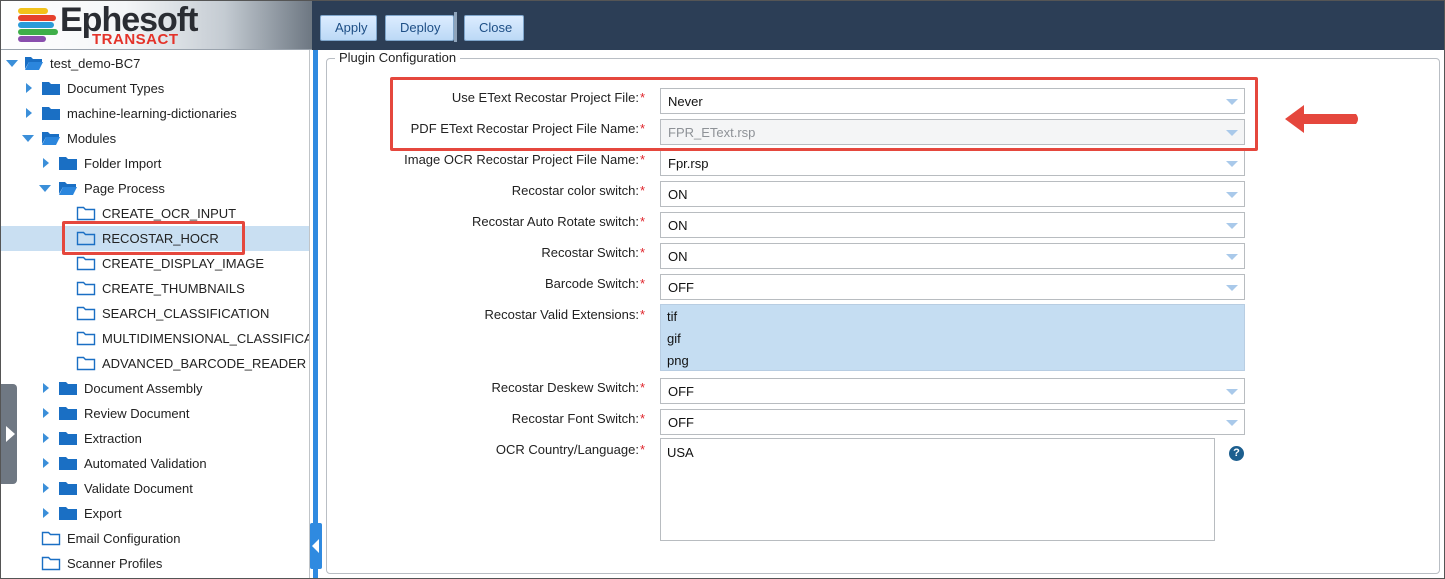 The width and height of the screenshot is (1445, 579). Describe the element at coordinates (564, 314) in the screenshot. I see `field-label: Recostar Valid Extensions:*` at that location.